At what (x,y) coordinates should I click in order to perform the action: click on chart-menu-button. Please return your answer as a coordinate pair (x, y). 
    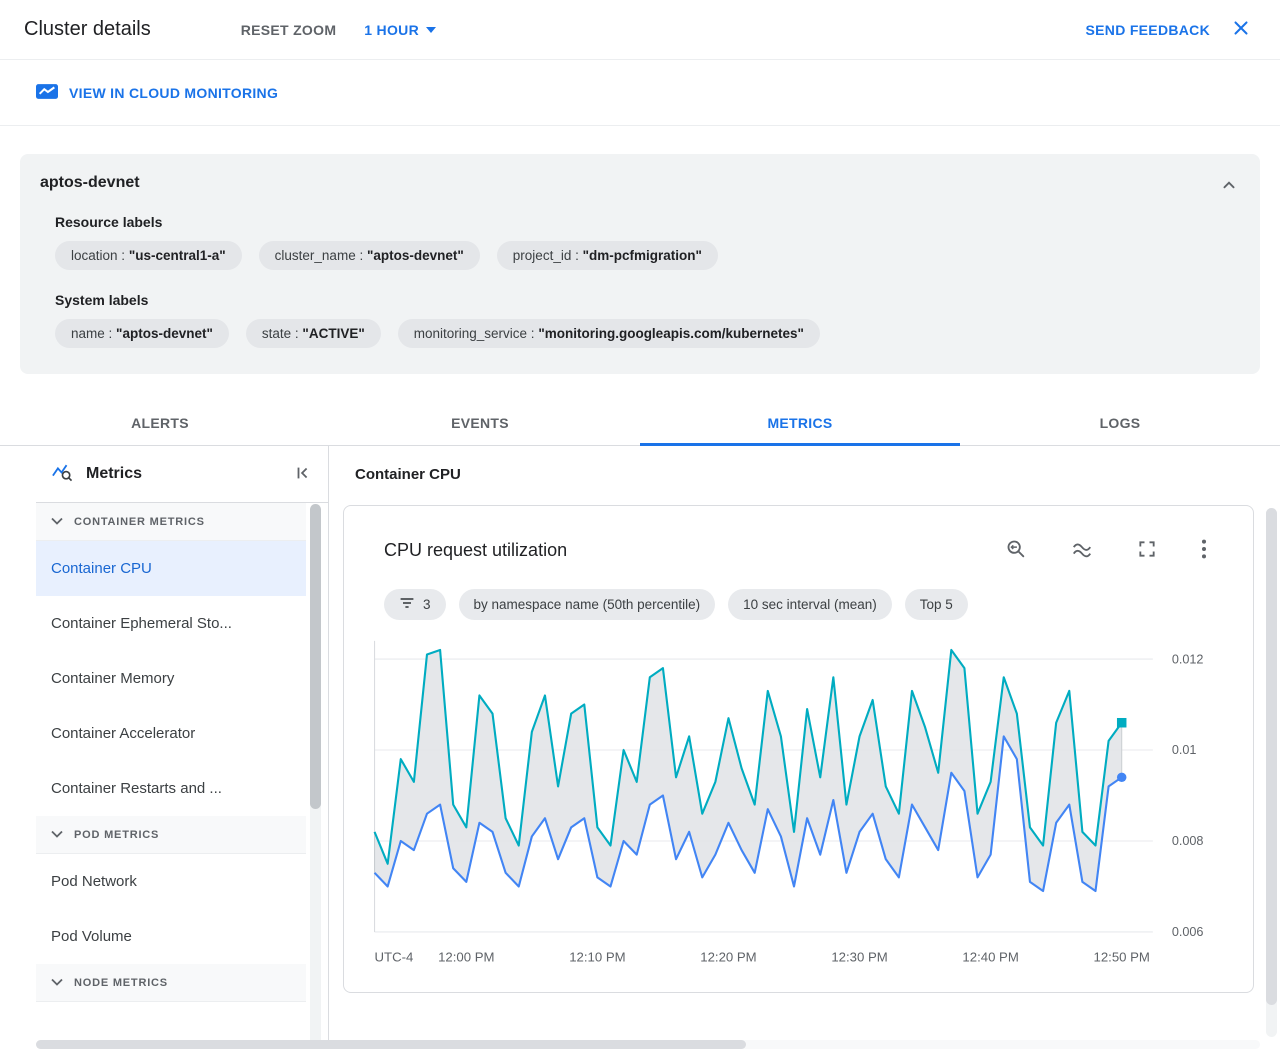
    Looking at the image, I should click on (1204, 550).